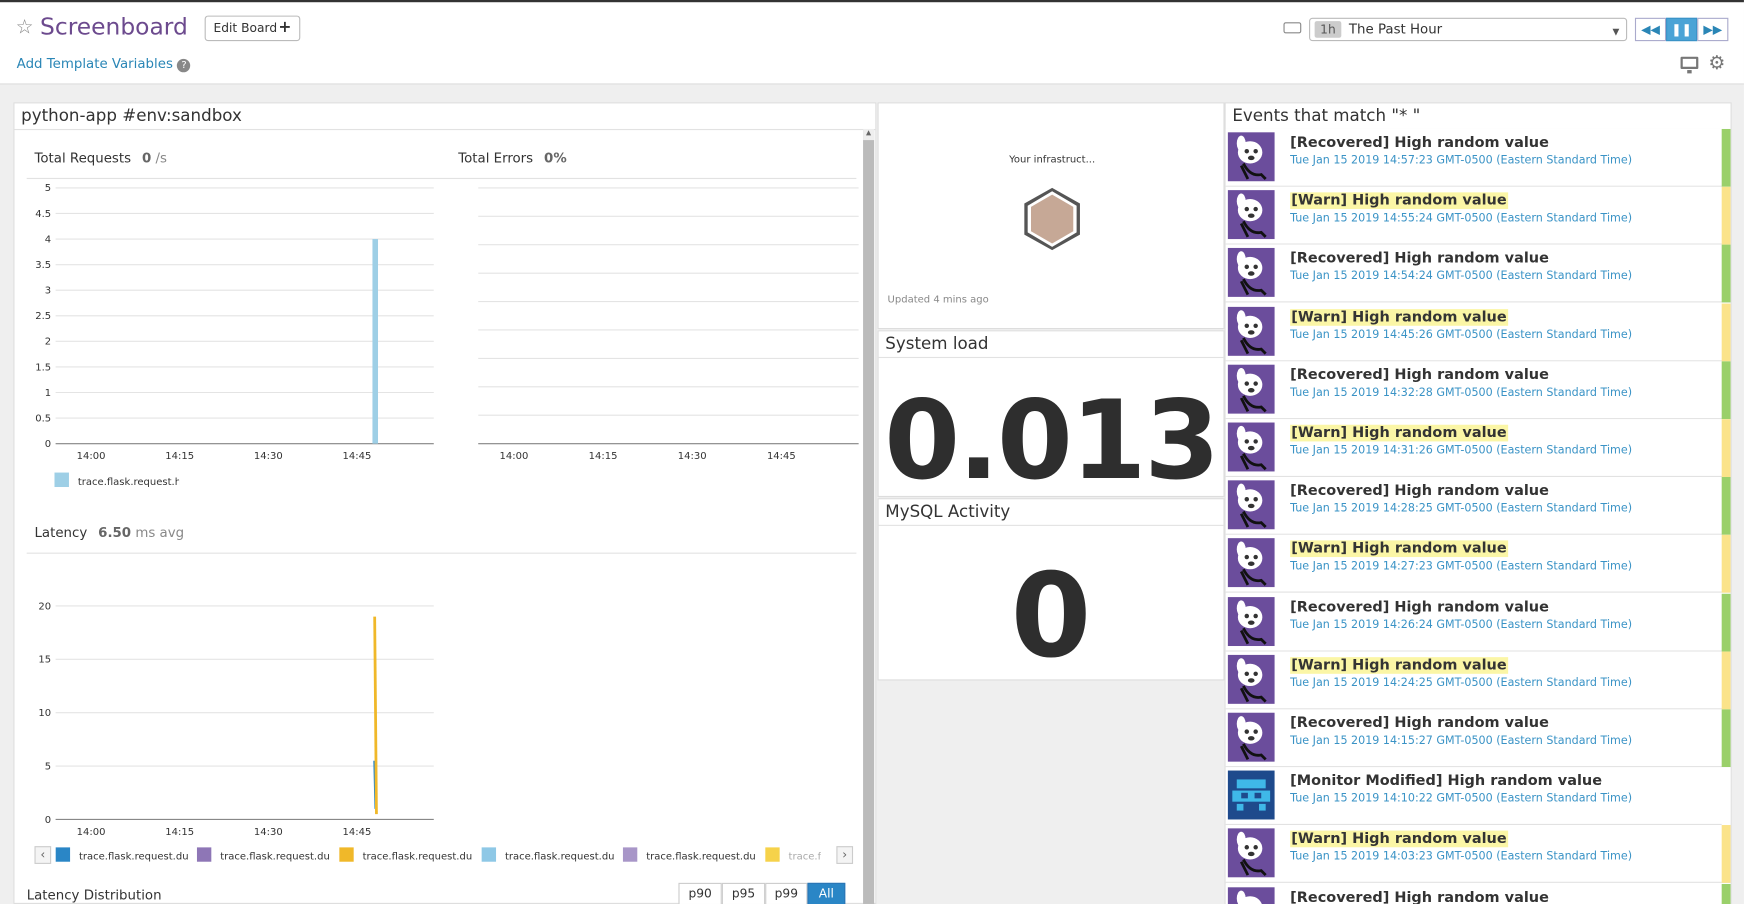  Describe the element at coordinates (1251, 795) in the screenshot. I see `monitor-avatar-icon` at that location.